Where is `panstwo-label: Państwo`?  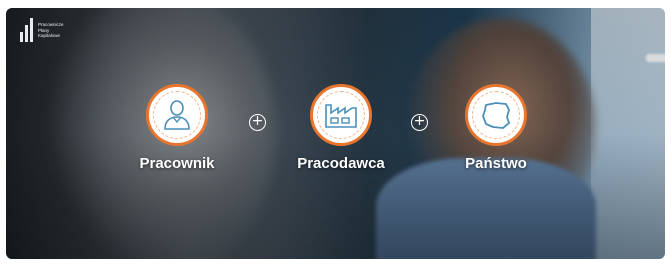 panstwo-label: Państwo is located at coordinates (496, 163).